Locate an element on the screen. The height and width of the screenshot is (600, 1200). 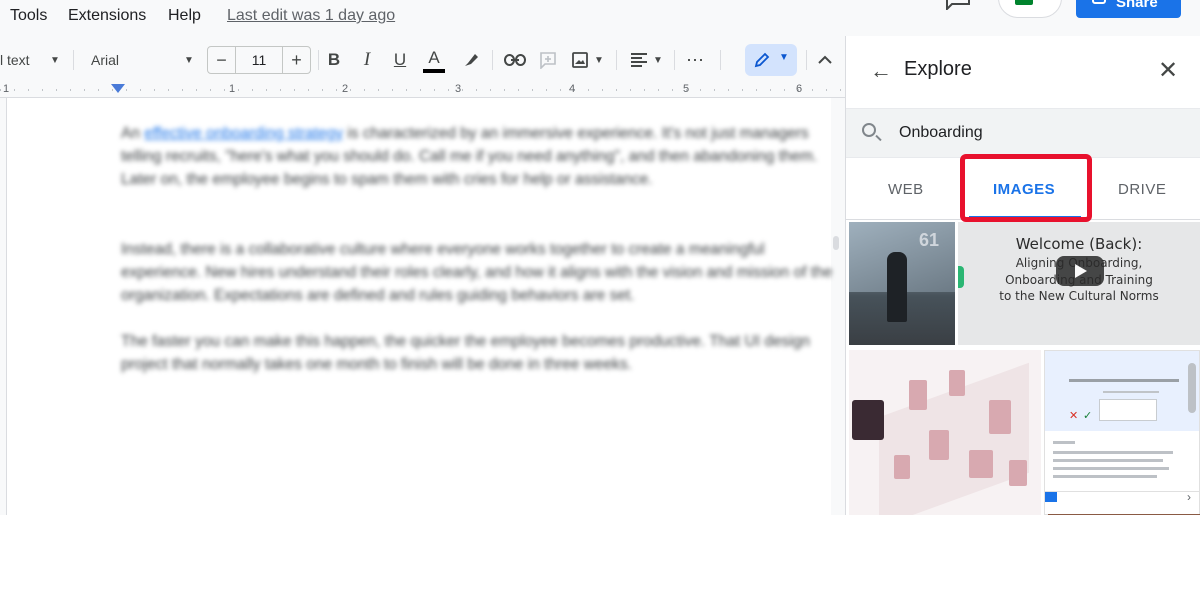
formatting-toolbar: l text ▼ Arial ▼ − 11 + B I U A ▼ ▼ ⋯ ▼ is located at coordinates (422, 60).